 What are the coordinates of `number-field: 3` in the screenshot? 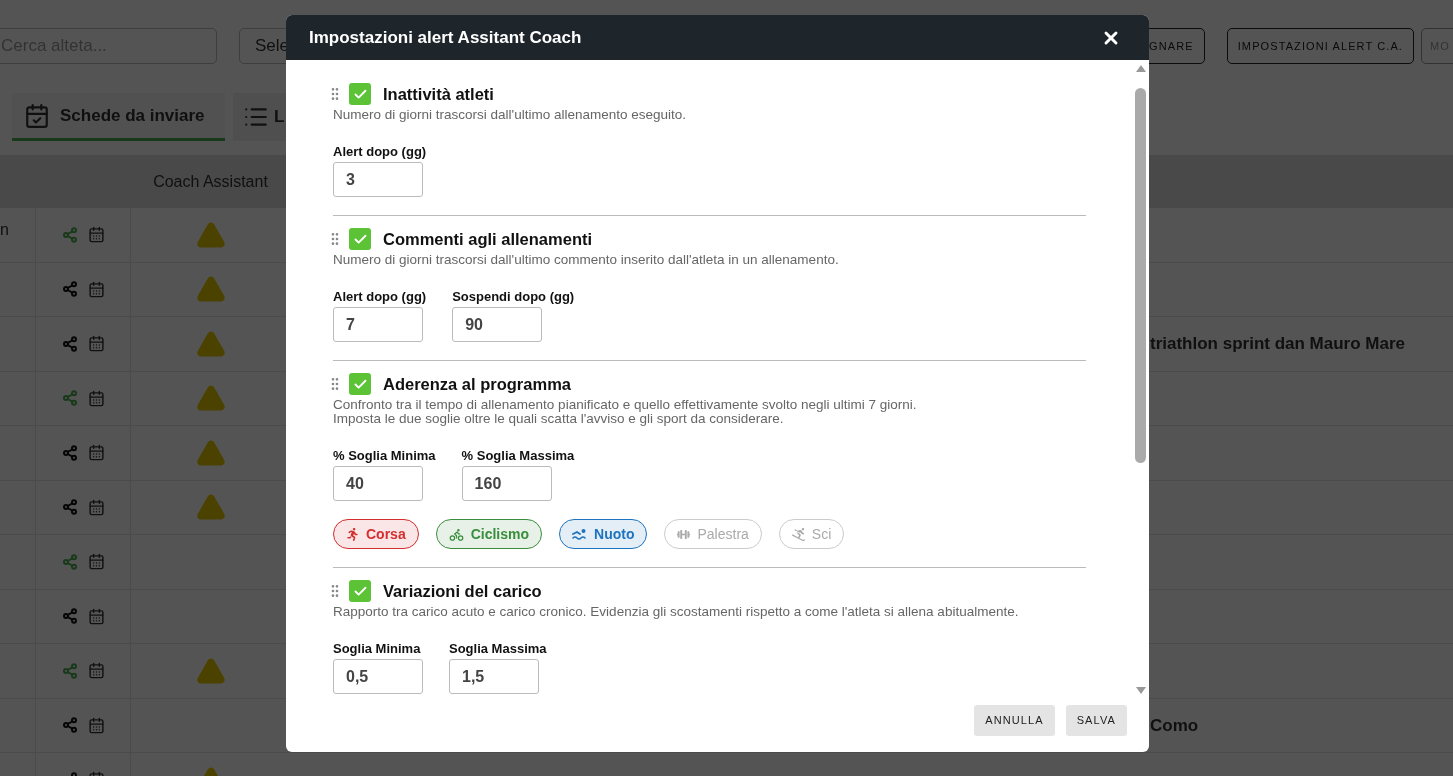 It's located at (378, 179).